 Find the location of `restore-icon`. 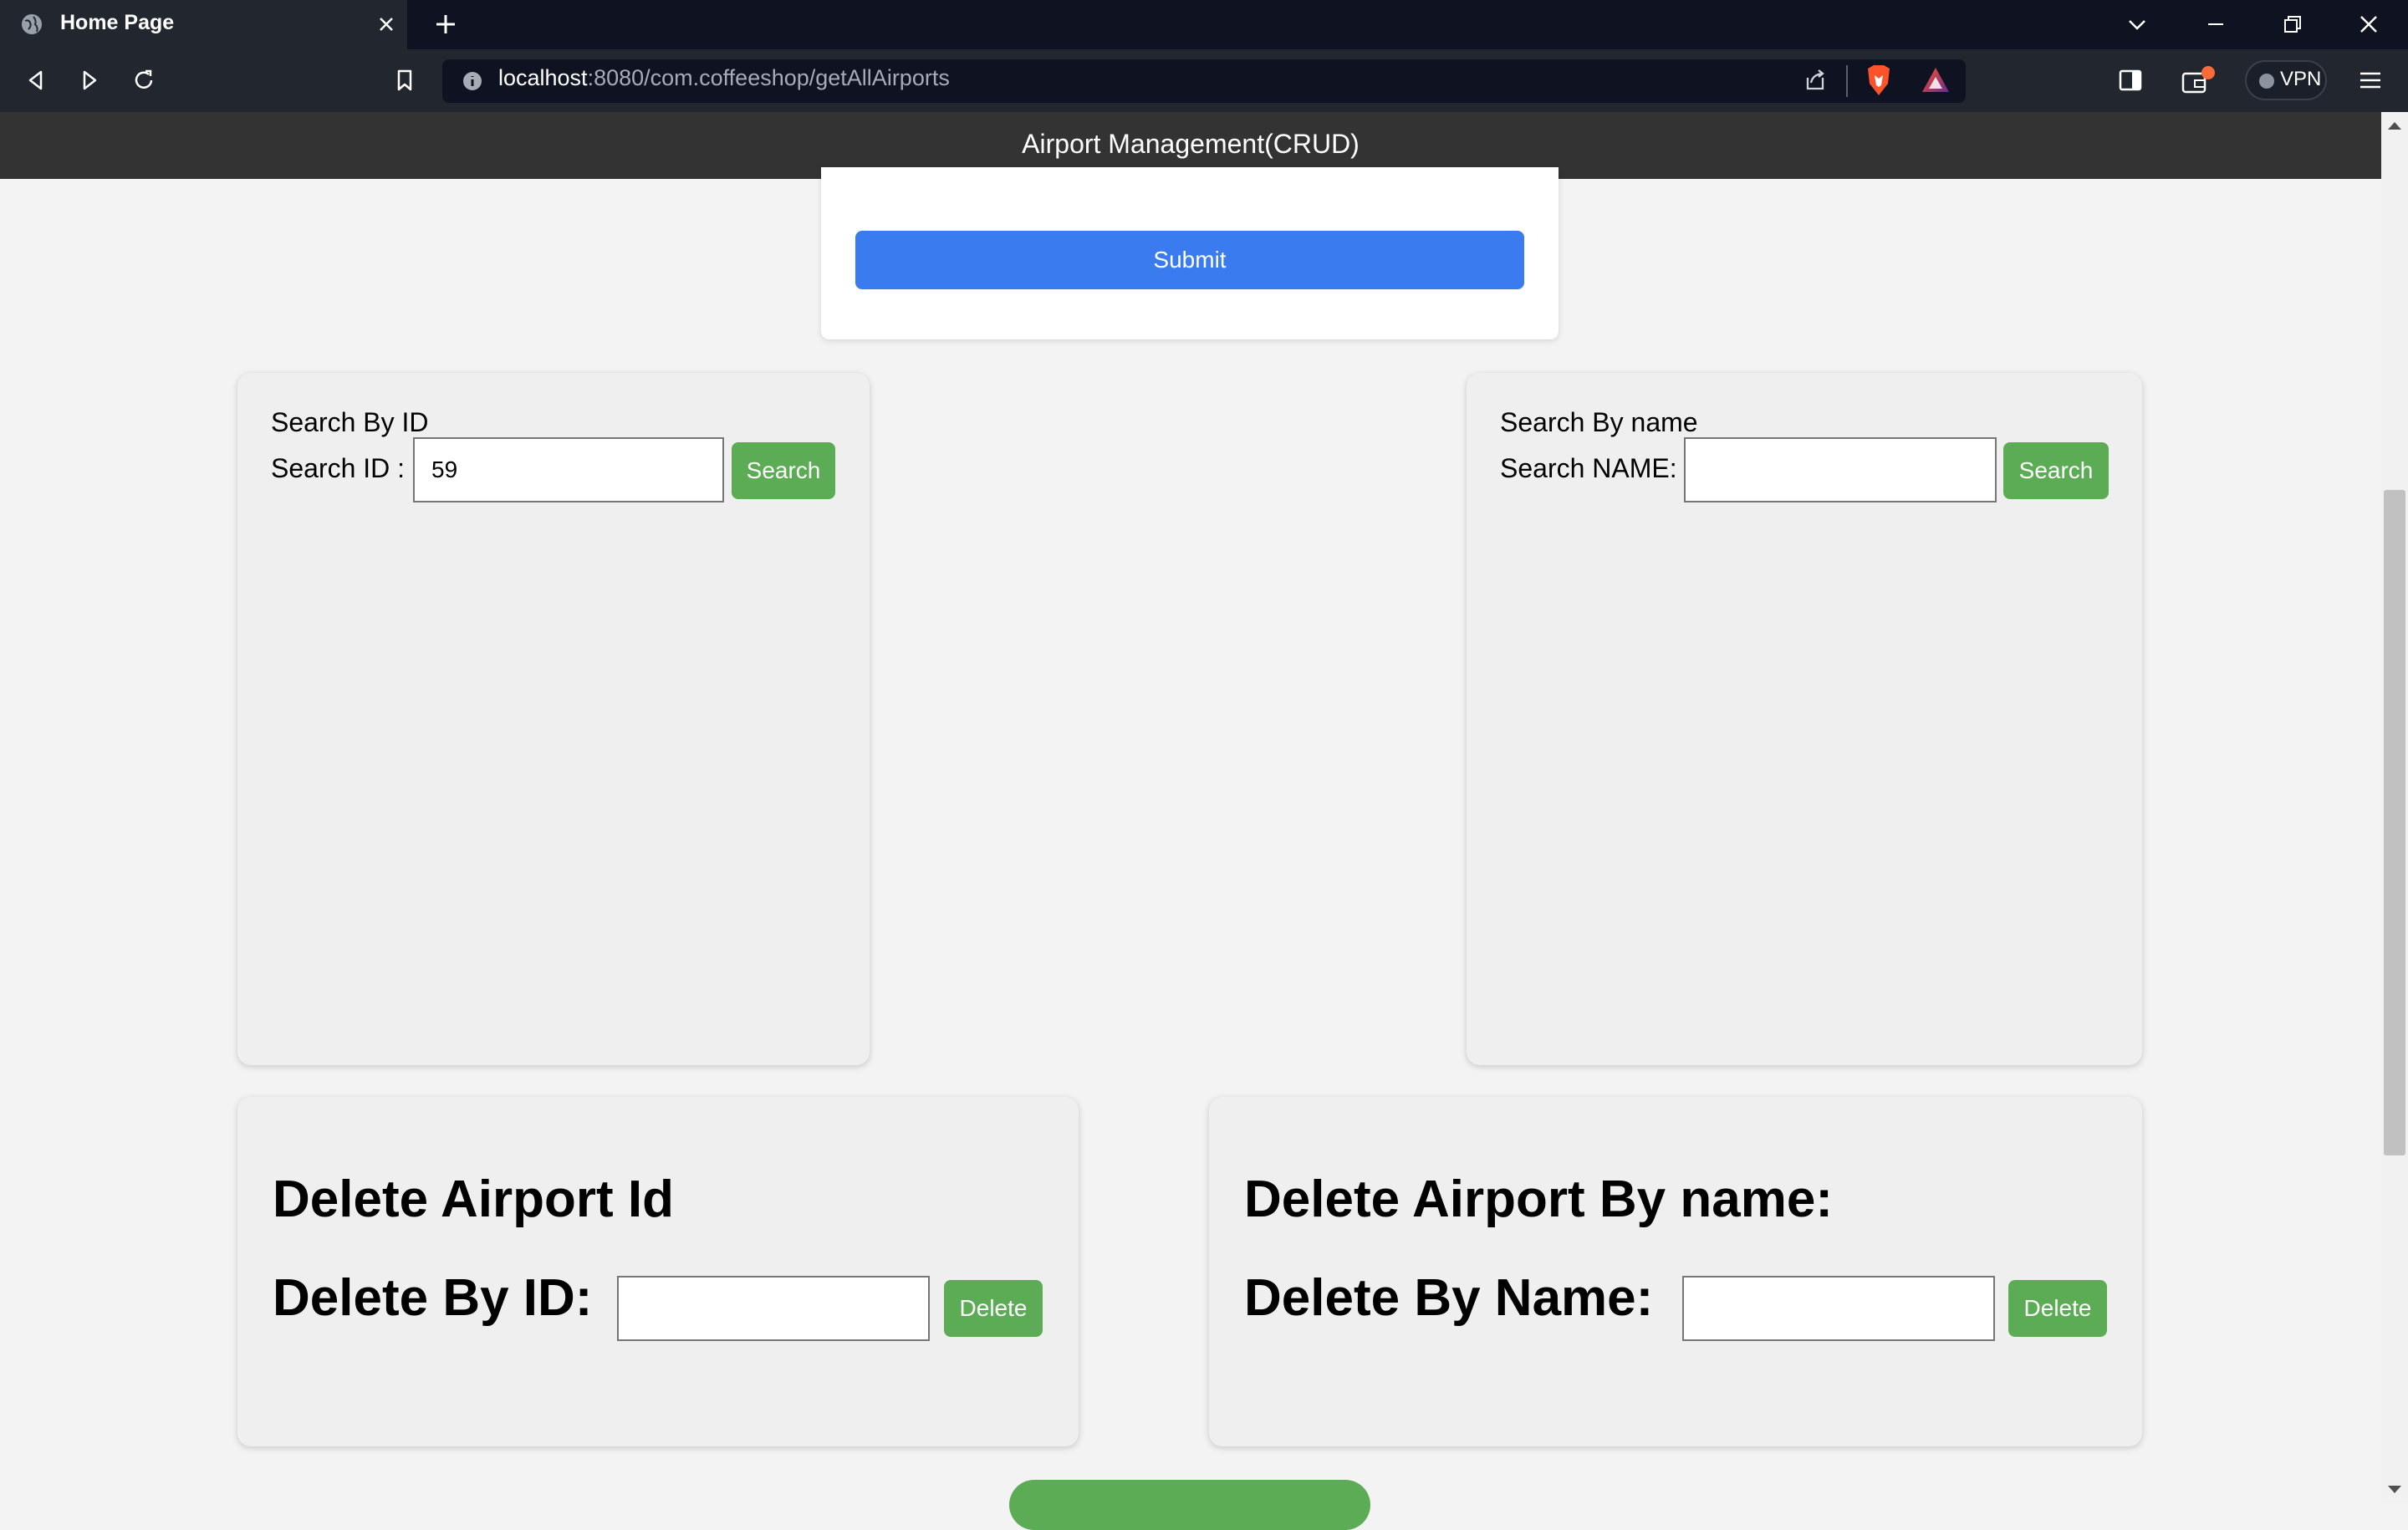

restore-icon is located at coordinates (2292, 24).